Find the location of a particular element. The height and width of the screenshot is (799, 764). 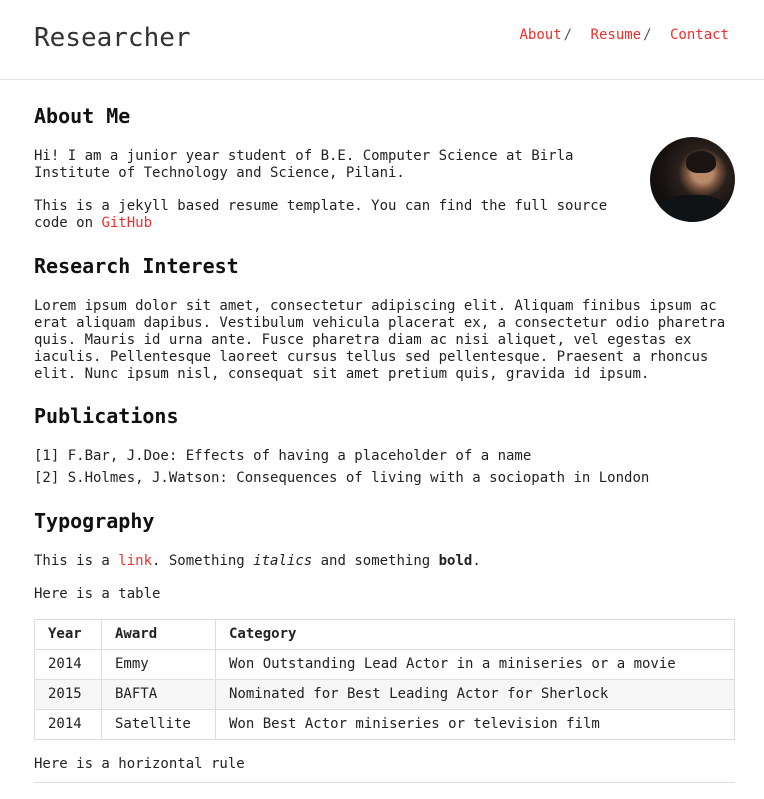

typography-text: . is located at coordinates (476, 561).